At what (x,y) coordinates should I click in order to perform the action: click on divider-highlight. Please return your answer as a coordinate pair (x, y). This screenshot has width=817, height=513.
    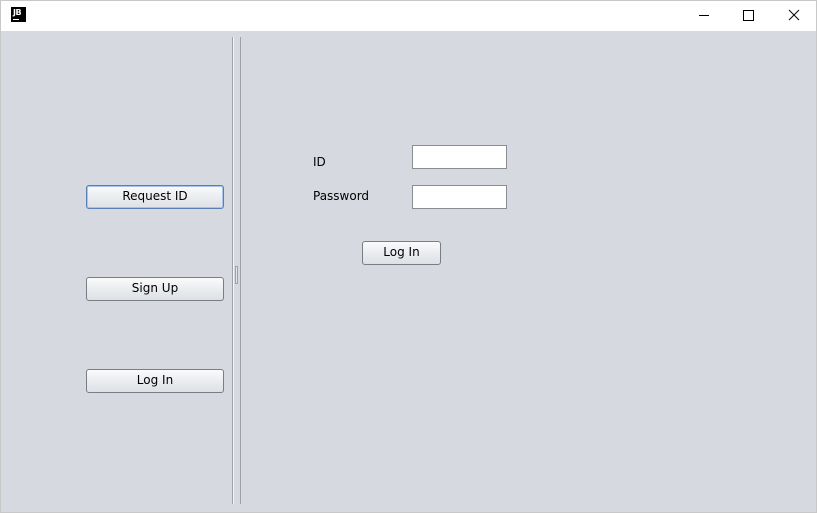
    Looking at the image, I should click on (233, 270).